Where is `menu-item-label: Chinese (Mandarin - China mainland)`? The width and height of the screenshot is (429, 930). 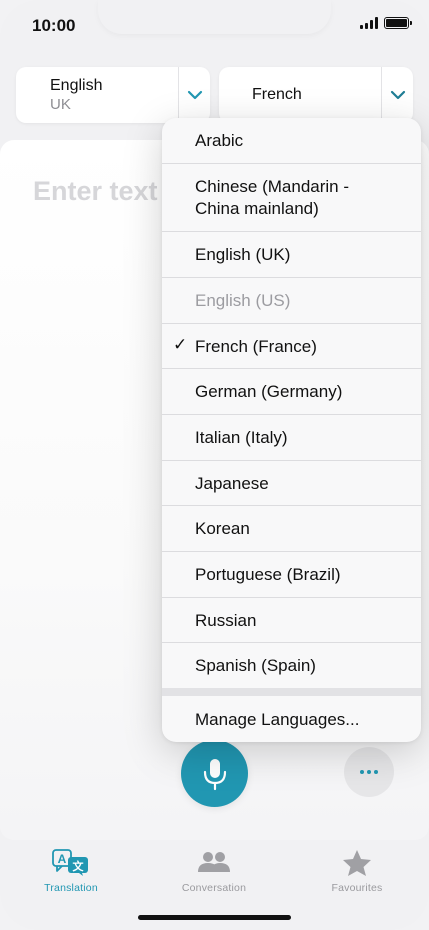
menu-item-label: Chinese (Mandarin - China mainland) is located at coordinates (272, 197).